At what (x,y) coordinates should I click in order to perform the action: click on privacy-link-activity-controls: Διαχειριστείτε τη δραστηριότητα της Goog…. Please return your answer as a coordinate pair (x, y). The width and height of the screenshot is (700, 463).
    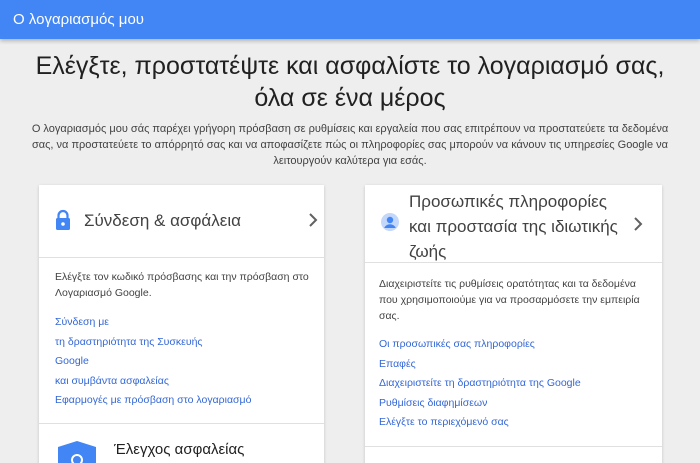
    Looking at the image, I should click on (480, 384).